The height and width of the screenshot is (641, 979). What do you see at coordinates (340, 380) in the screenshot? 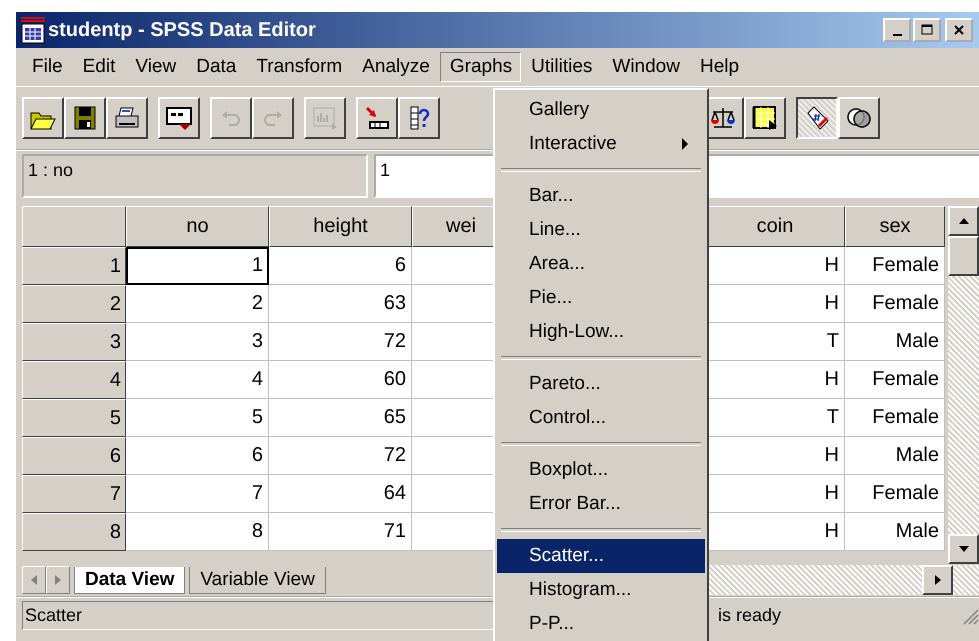
I see `table-cell: 60` at bounding box center [340, 380].